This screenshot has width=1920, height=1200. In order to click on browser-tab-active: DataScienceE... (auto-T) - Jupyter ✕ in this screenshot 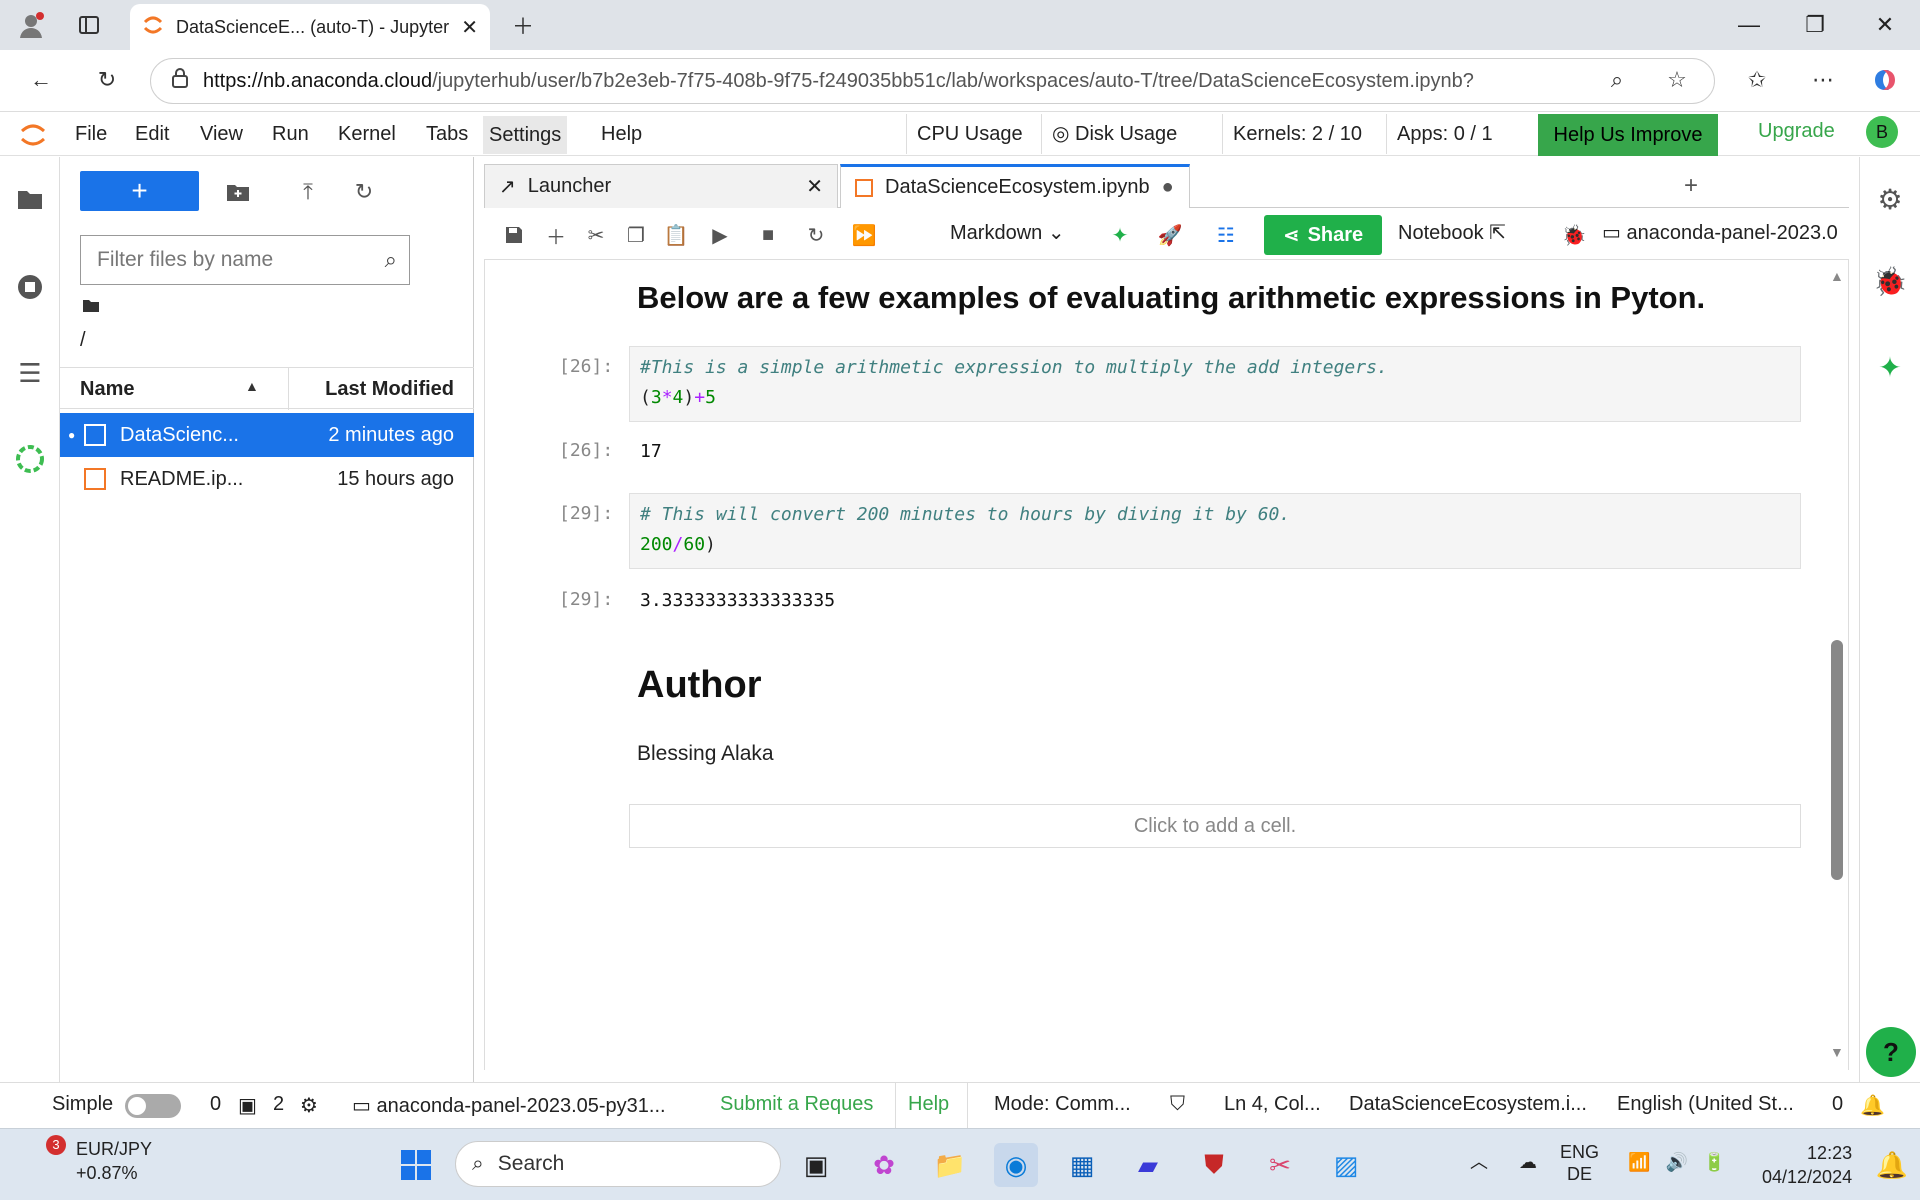, I will do `click(310, 27)`.